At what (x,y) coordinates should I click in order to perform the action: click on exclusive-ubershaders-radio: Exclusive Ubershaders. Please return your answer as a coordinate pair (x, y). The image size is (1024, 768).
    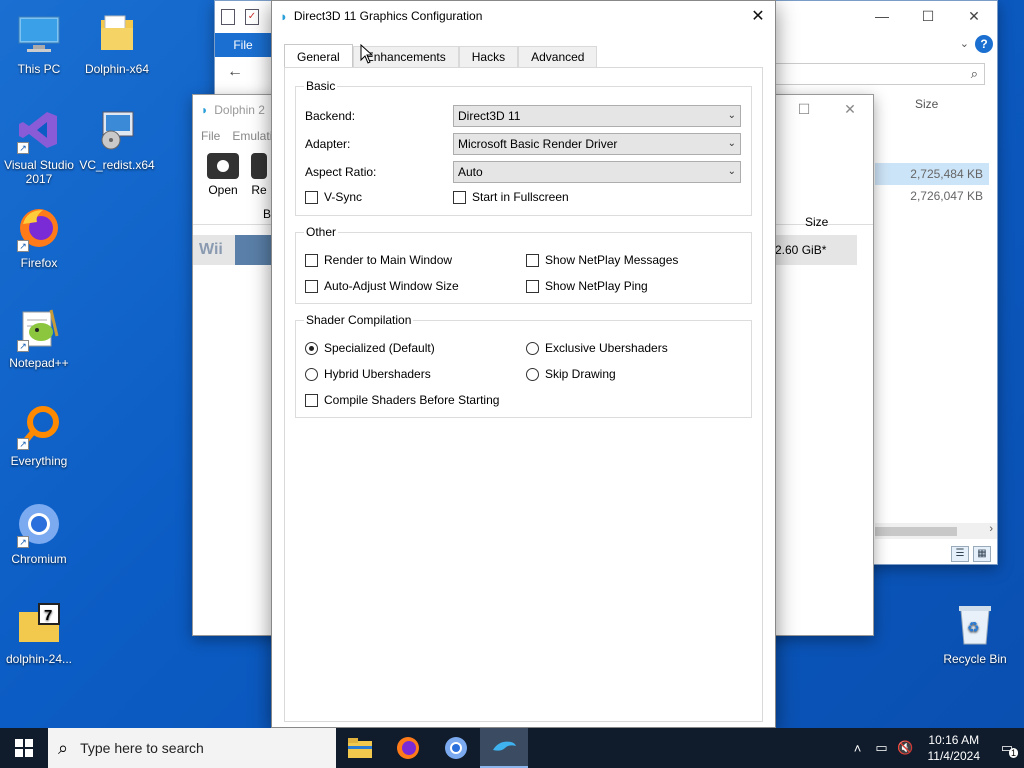
    Looking at the image, I should click on (597, 348).